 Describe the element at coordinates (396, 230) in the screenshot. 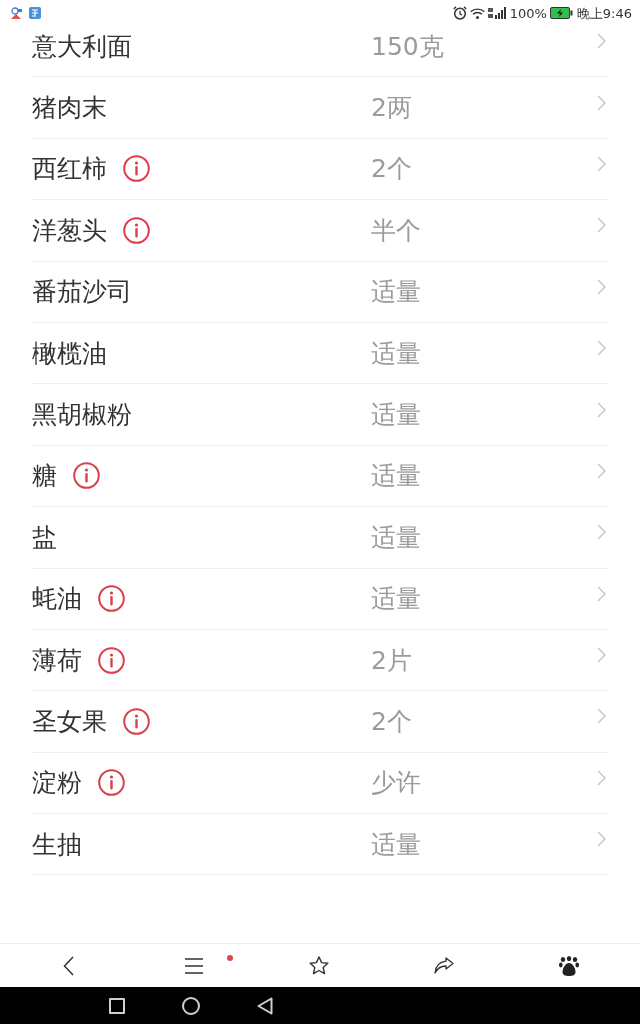

I see `ingredient-amount: 半个` at that location.